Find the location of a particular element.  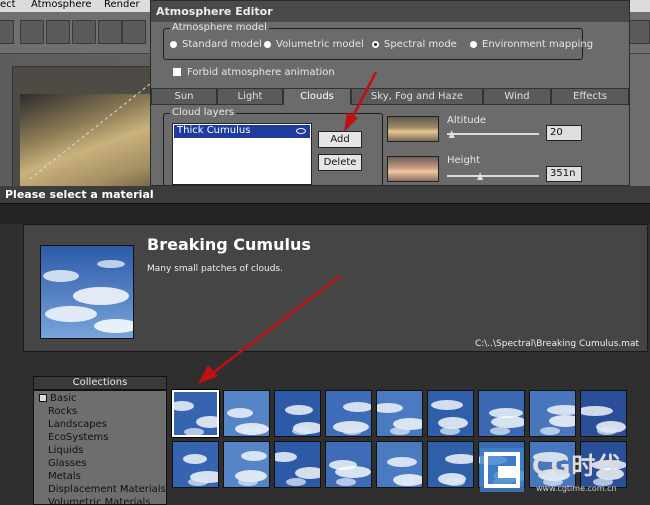

expand-icon is located at coordinates (43, 398).